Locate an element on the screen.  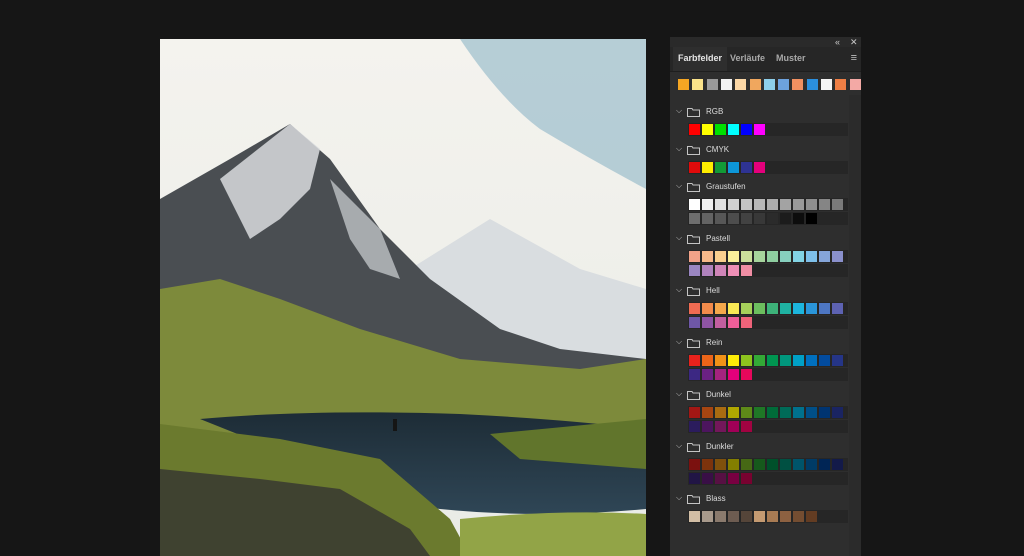
collapse-icon: « is located at coordinates (837, 42).